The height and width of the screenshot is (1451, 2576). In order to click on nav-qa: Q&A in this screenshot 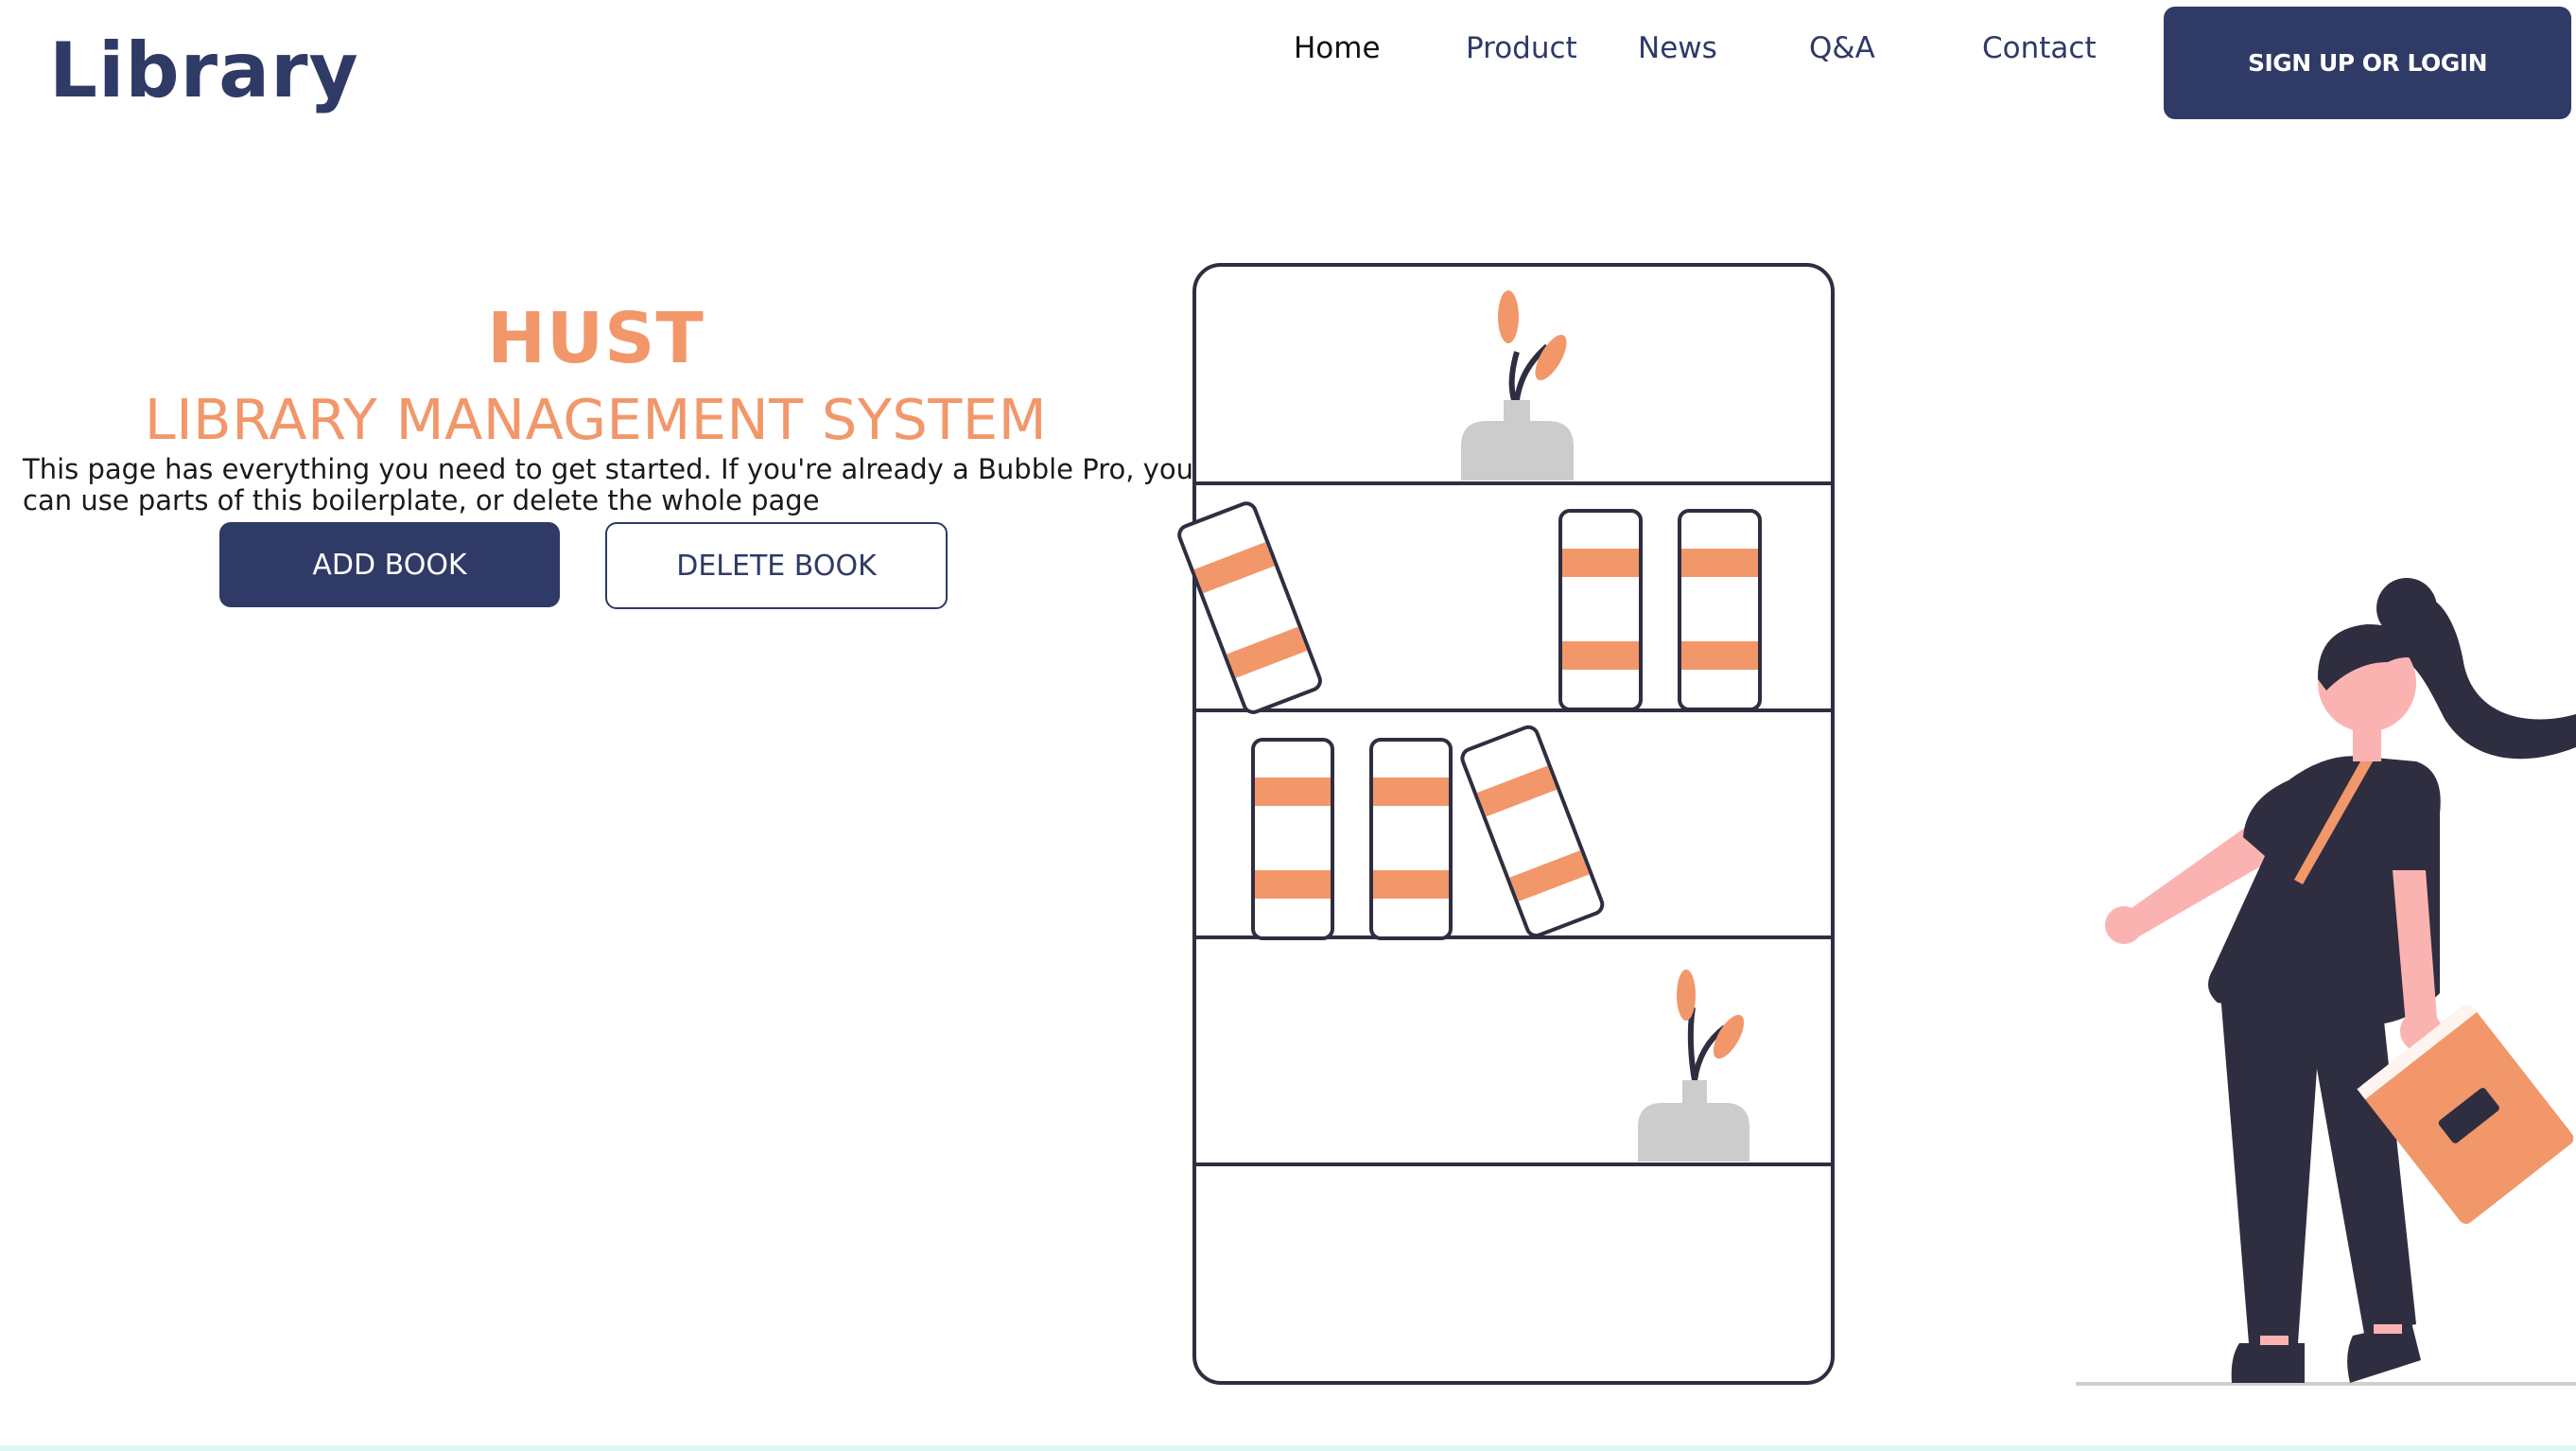, I will do `click(1842, 48)`.